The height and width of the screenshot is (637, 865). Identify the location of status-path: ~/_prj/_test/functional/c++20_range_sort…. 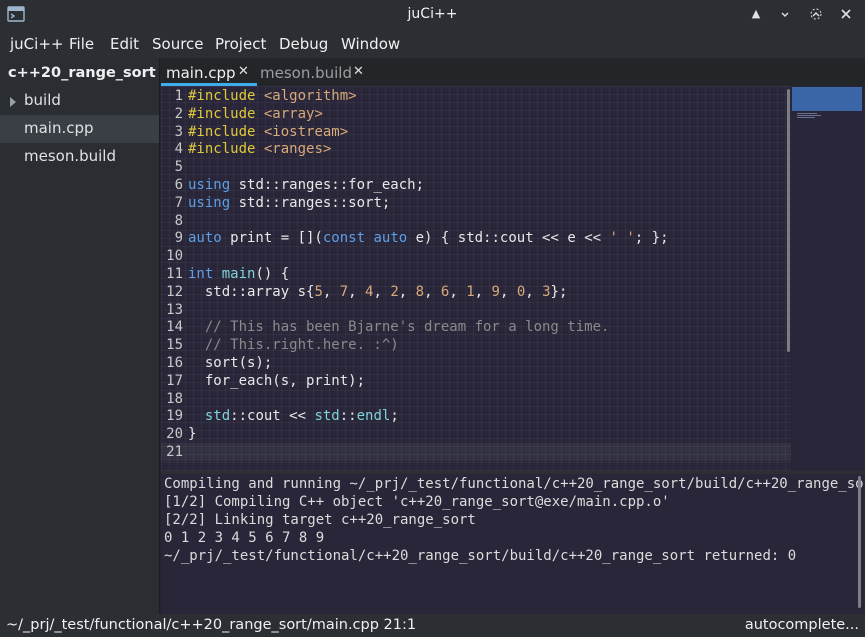
(211, 625).